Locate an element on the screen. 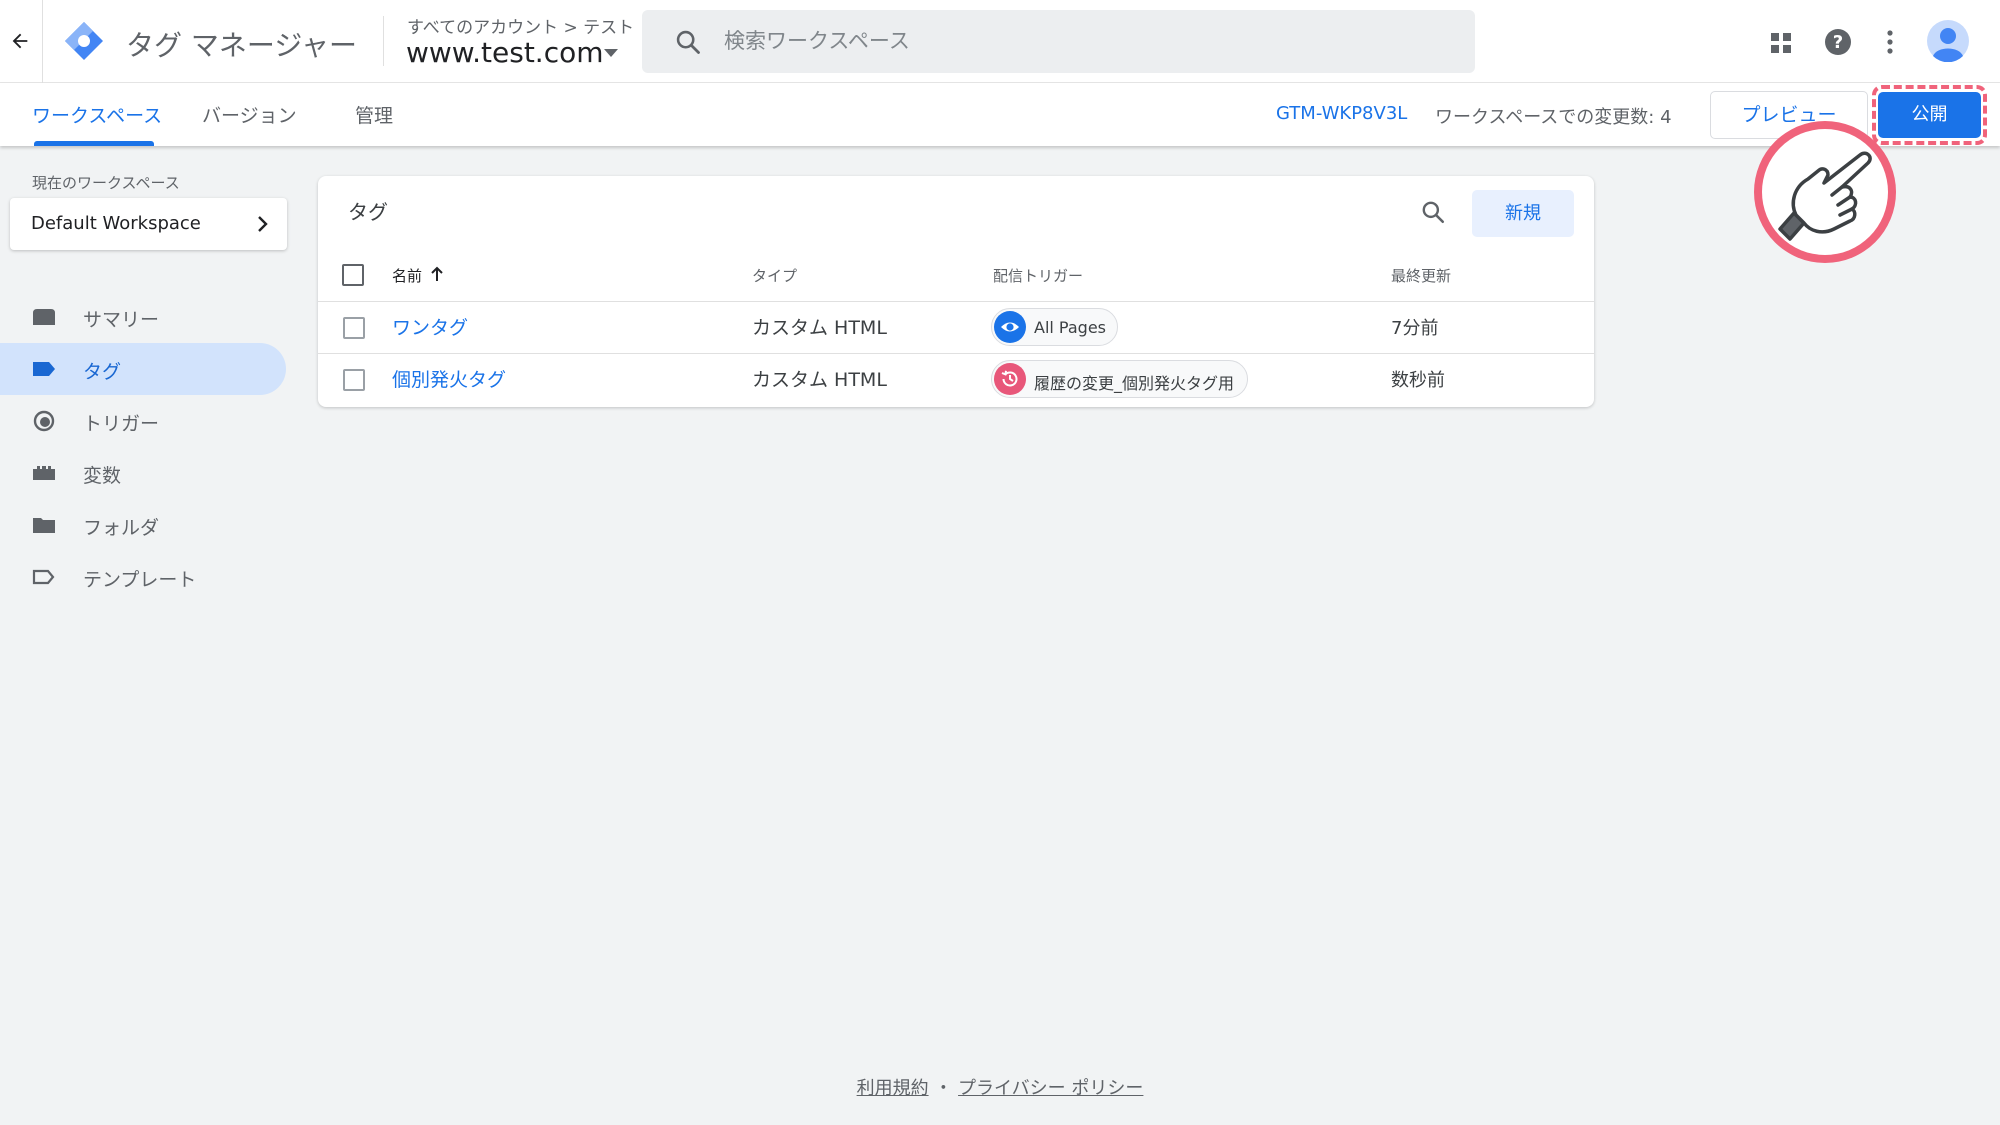  variables-icon is located at coordinates (44, 473).